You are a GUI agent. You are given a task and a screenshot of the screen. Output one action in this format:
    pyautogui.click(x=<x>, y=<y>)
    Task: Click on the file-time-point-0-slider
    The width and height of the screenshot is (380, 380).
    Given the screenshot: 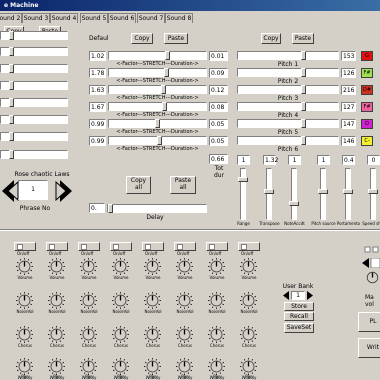 What is the action you would take?
    pyautogui.click(x=34, y=35)
    